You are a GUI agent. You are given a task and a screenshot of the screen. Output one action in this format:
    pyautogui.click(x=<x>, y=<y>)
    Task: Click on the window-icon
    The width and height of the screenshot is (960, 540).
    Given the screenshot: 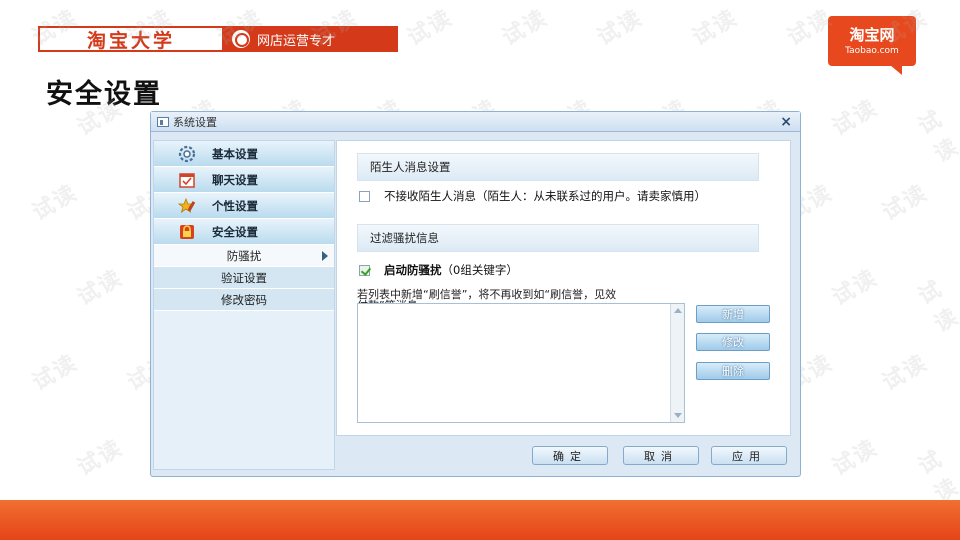 What is the action you would take?
    pyautogui.click(x=163, y=121)
    